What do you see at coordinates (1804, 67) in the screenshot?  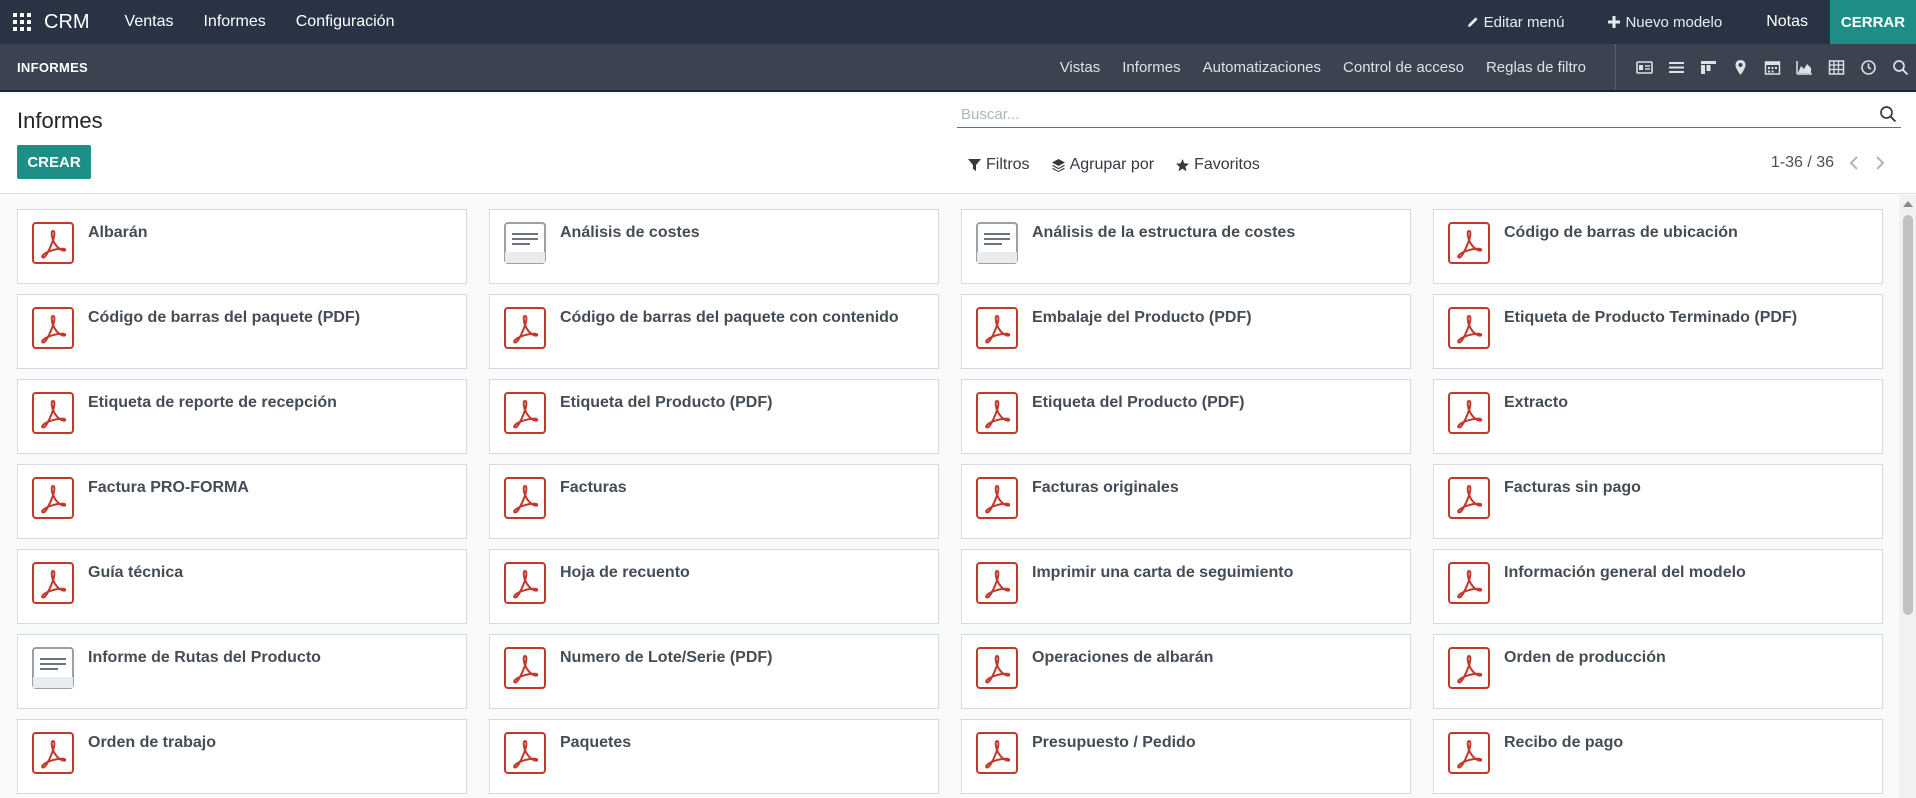 I see `graph-icon` at bounding box center [1804, 67].